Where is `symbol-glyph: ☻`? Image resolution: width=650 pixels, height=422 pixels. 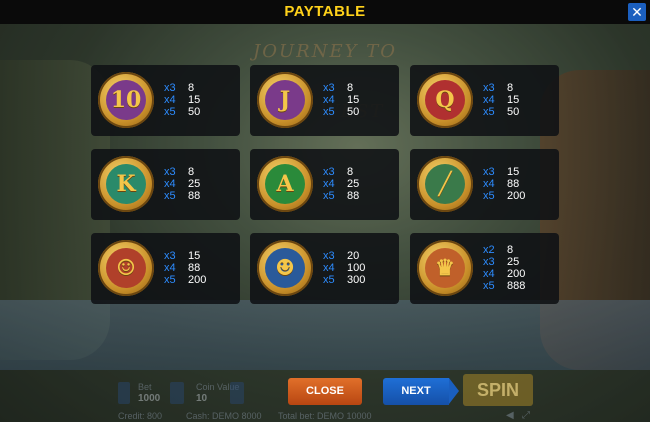
symbol-glyph: ☻ is located at coordinates (285, 268).